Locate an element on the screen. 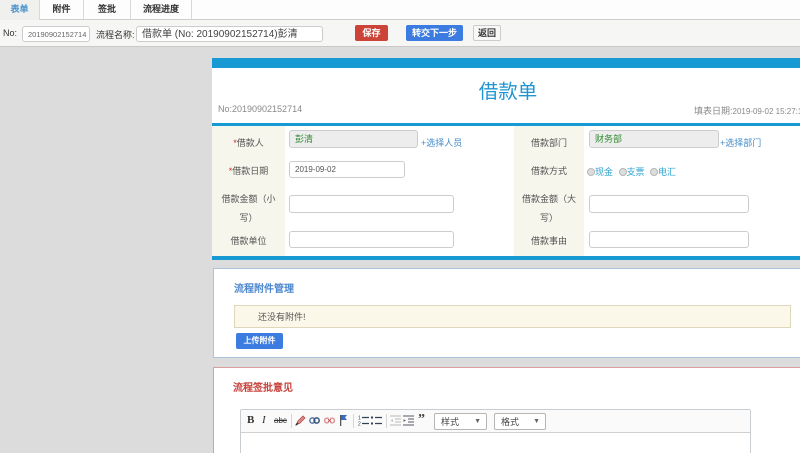  svg-text: 2 is located at coordinates (359, 424).